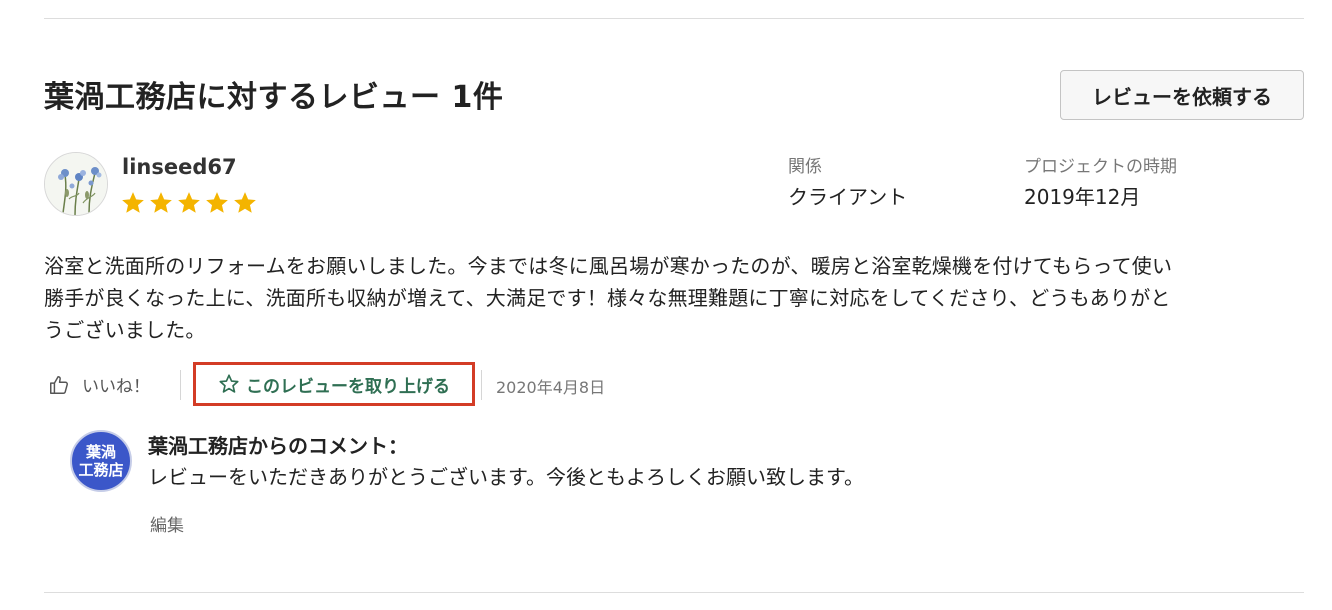 This screenshot has height=610, width=1332. I want to click on company-avatar-text: 工務店, so click(101, 470).